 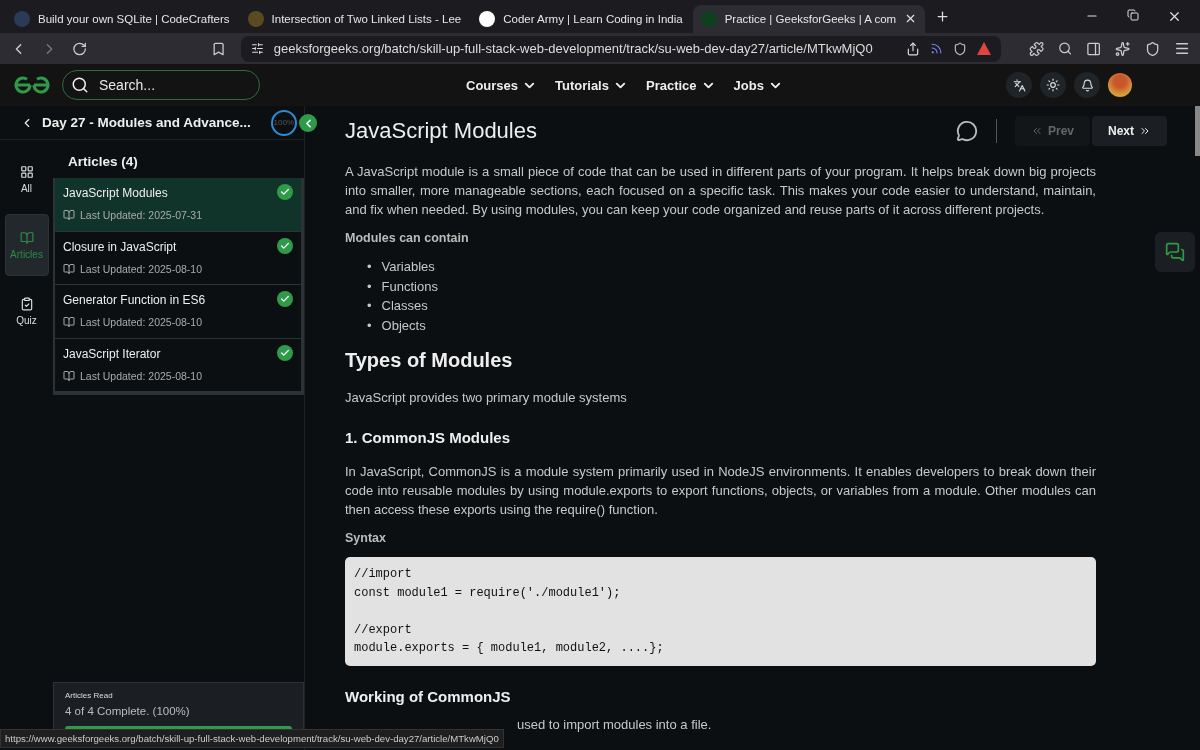 I want to click on sidebar-tab: All, so click(x=26, y=179).